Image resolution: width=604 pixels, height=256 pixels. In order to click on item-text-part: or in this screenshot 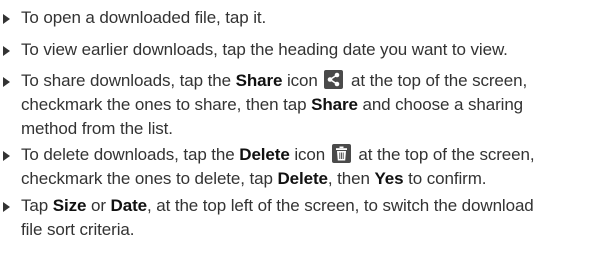, I will do `click(98, 205)`.